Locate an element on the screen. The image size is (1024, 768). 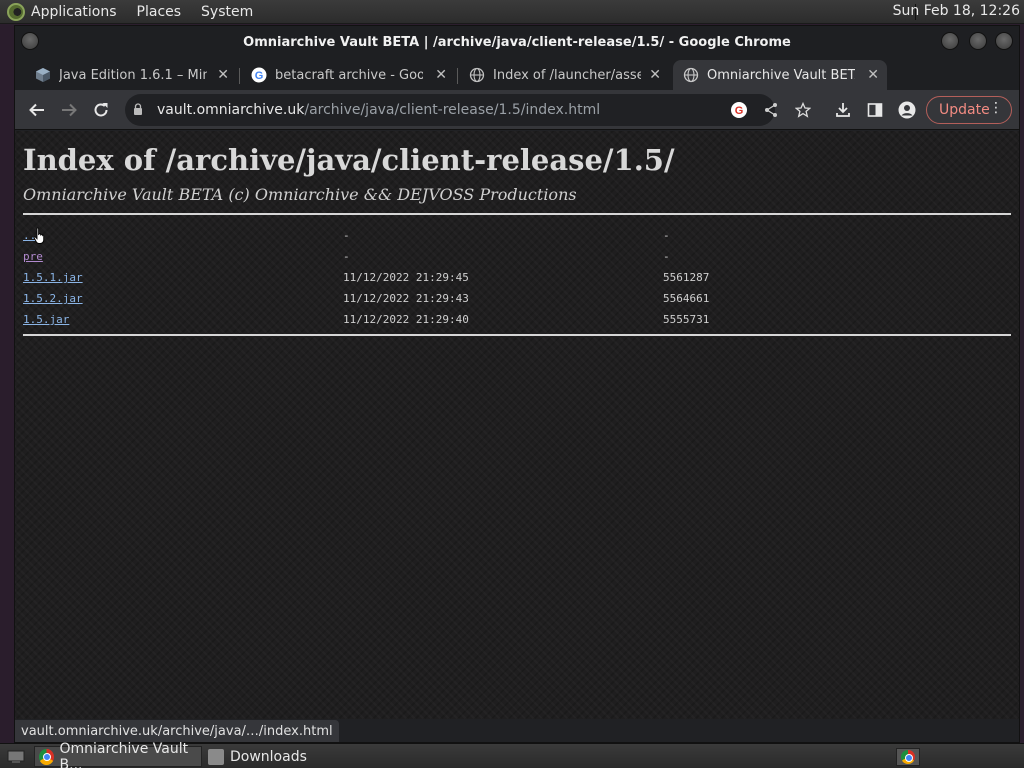
entry-link-pre: pre is located at coordinates (33, 256).